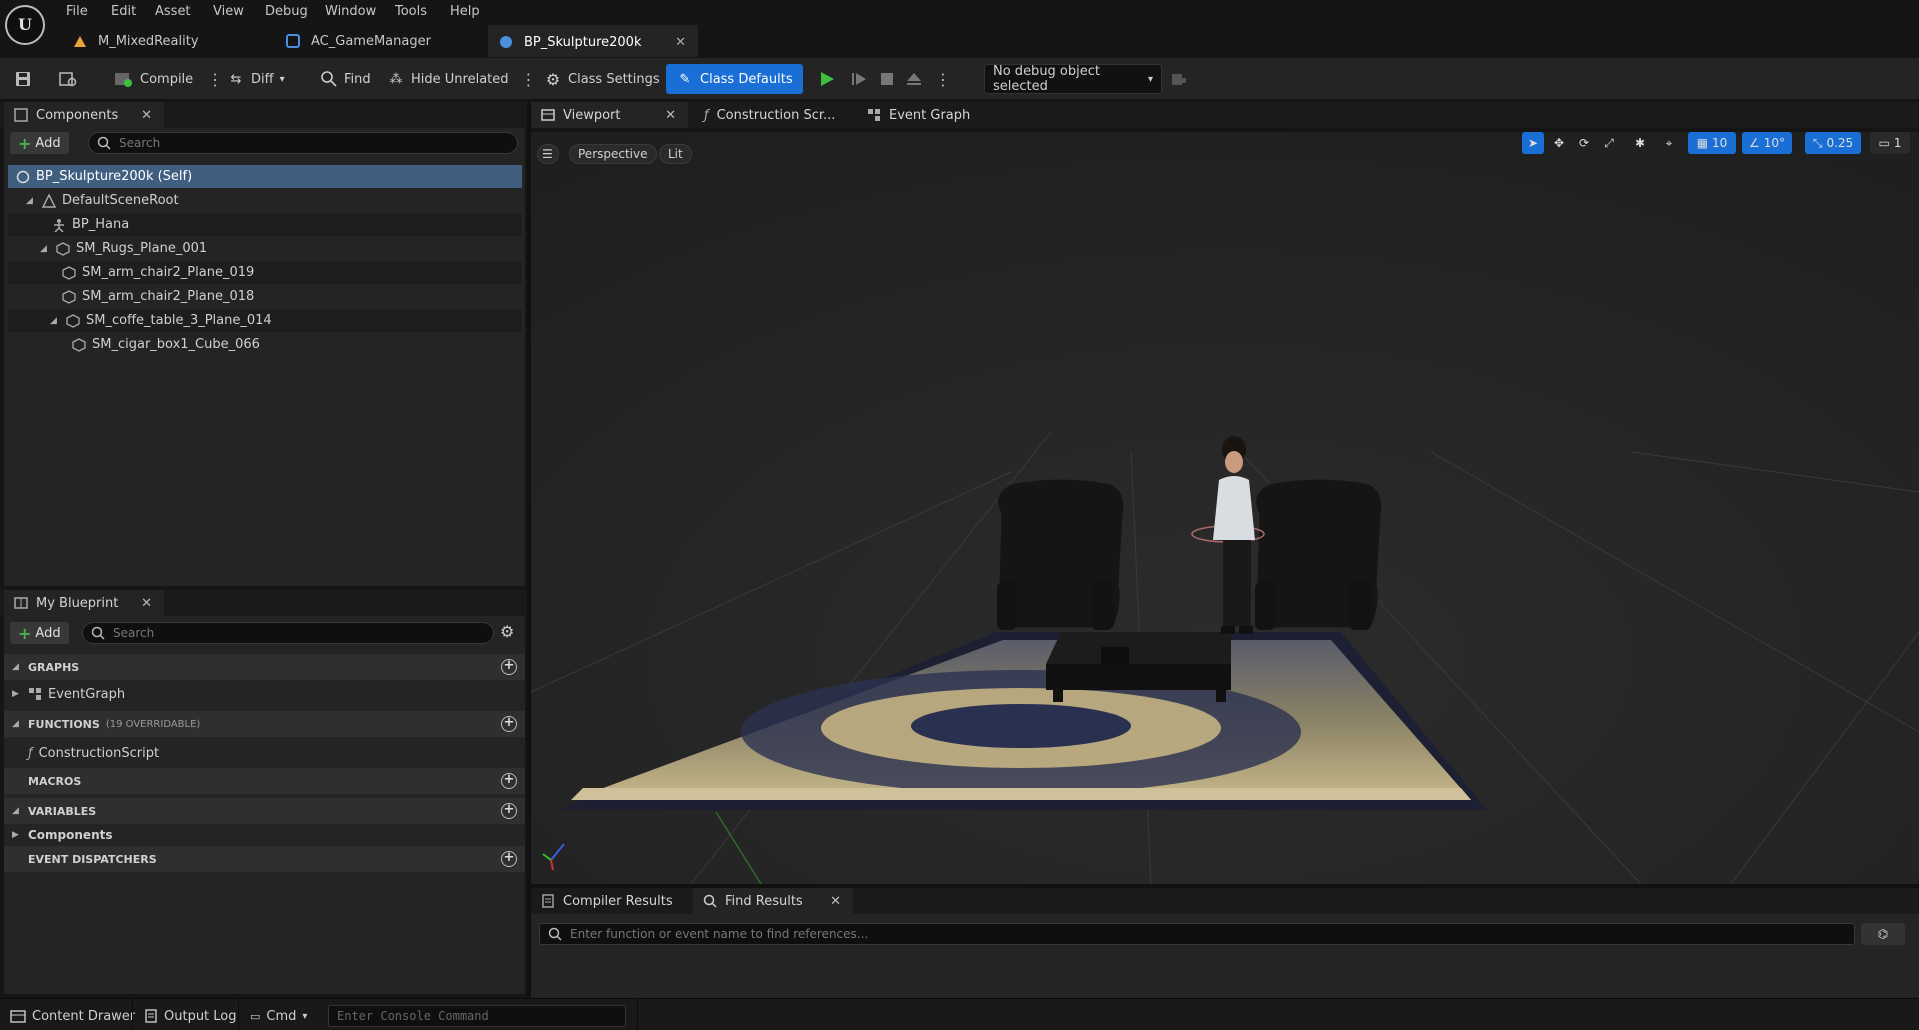 The height and width of the screenshot is (1030, 1919). What do you see at coordinates (123, 12) in the screenshot?
I see `menu-edit: Edit` at bounding box center [123, 12].